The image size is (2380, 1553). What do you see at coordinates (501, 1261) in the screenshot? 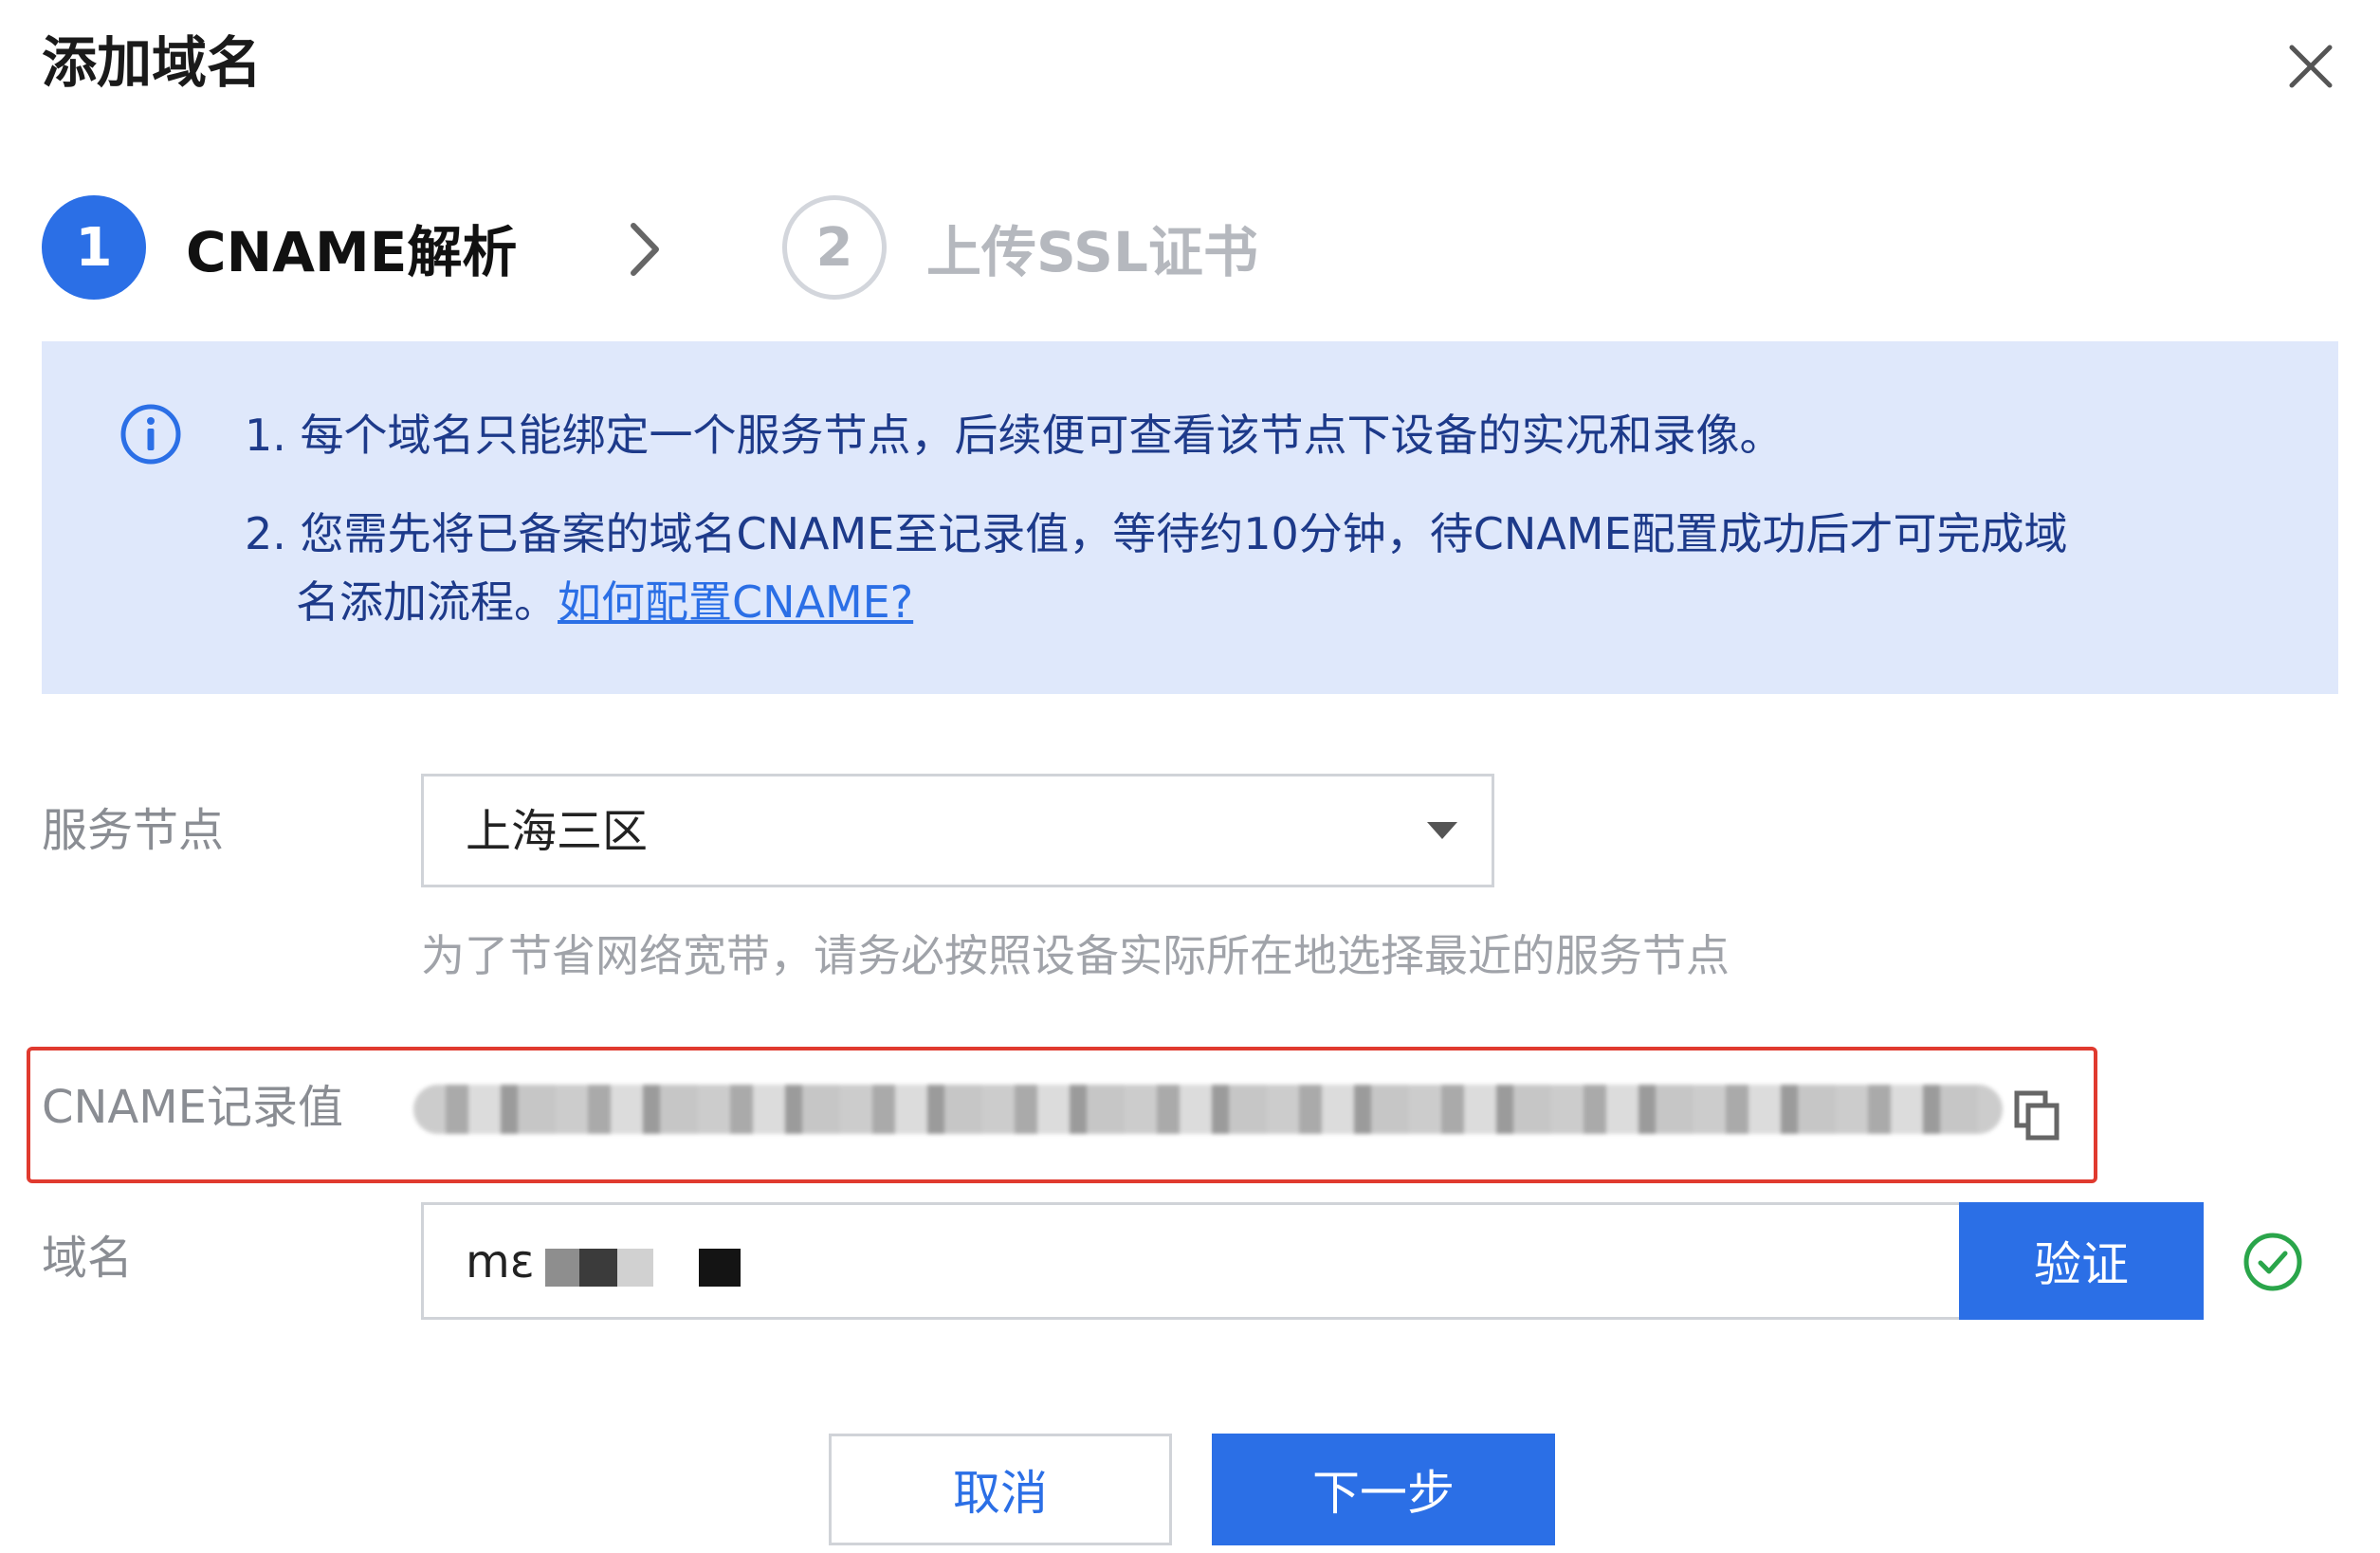
I see `domain-input-value: mε` at bounding box center [501, 1261].